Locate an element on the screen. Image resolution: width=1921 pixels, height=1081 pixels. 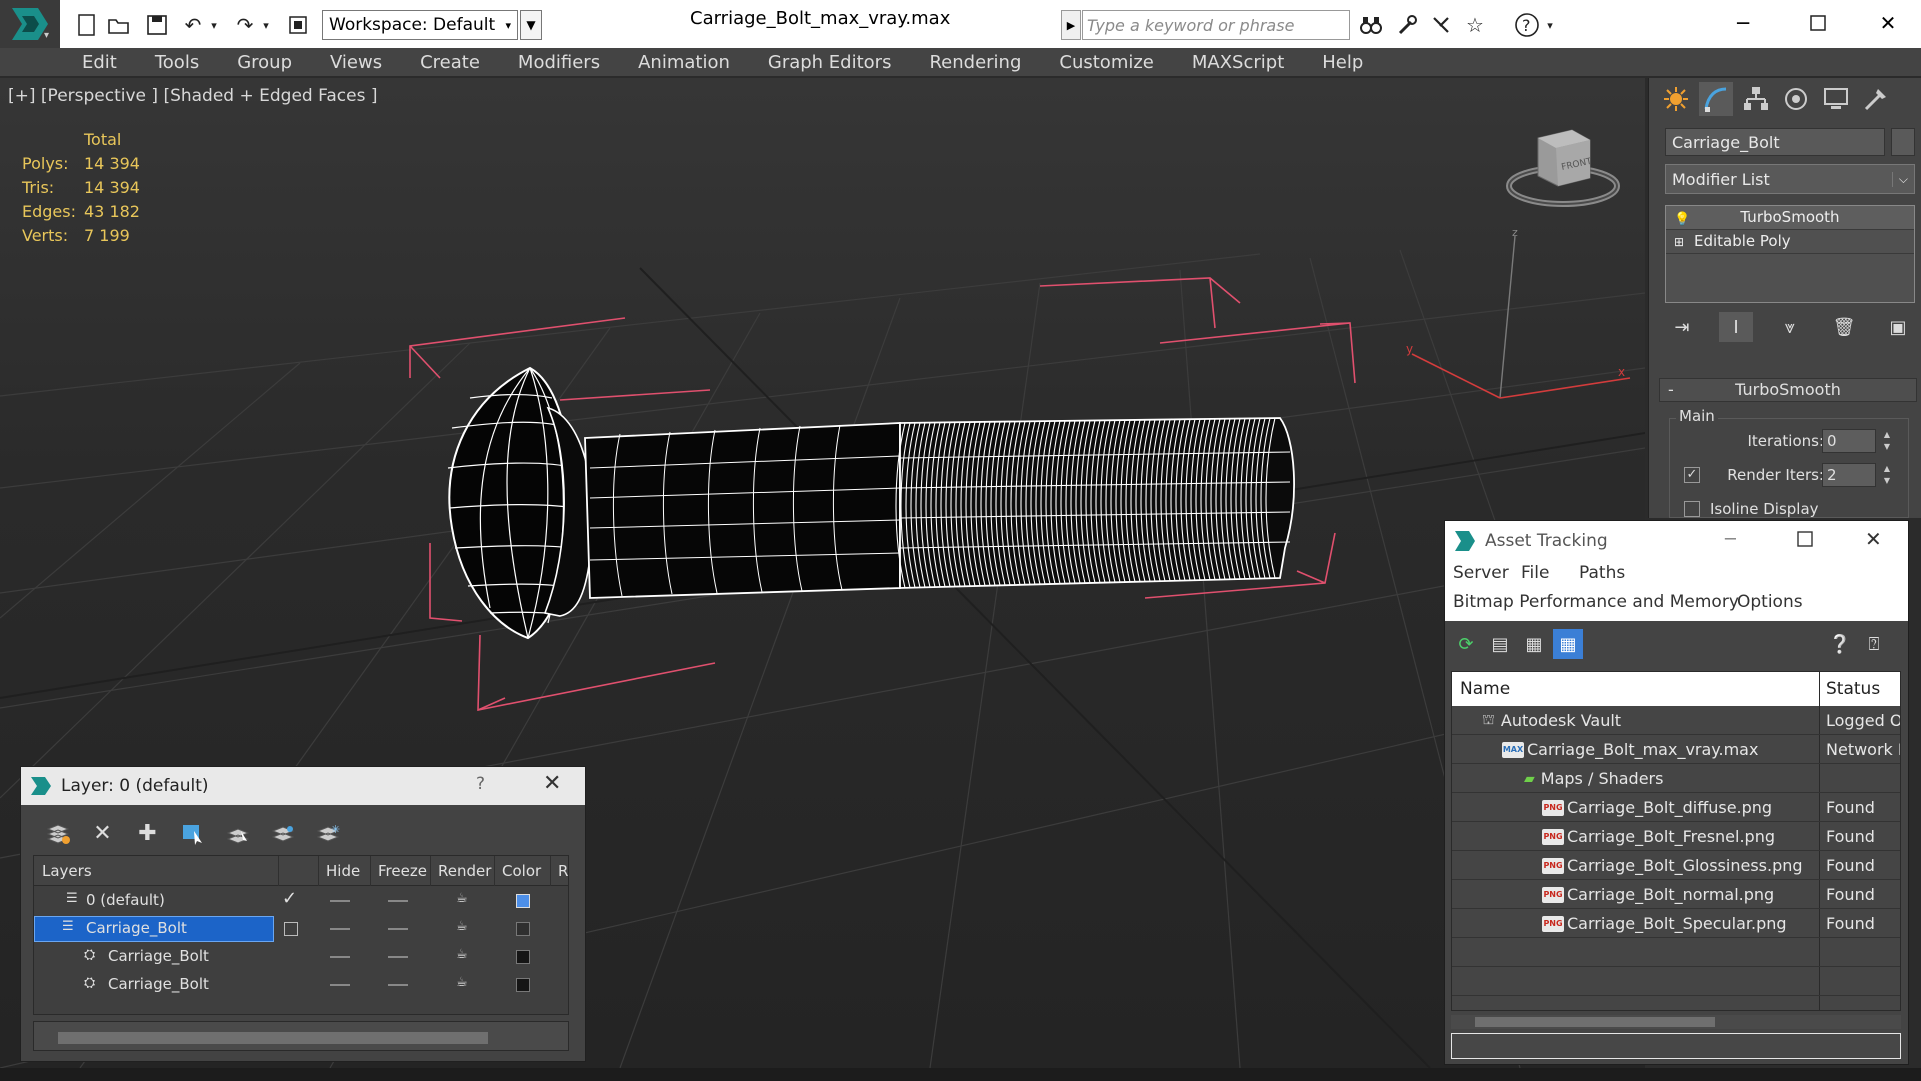
expand-plus-icon: ⊞ is located at coordinates (1679, 242).